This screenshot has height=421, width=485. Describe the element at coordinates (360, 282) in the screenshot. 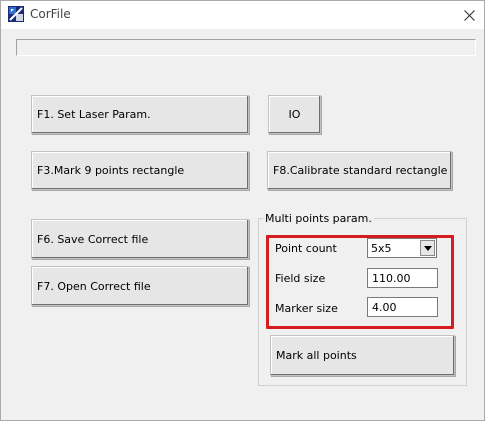

I see `highlight-annotation` at that location.